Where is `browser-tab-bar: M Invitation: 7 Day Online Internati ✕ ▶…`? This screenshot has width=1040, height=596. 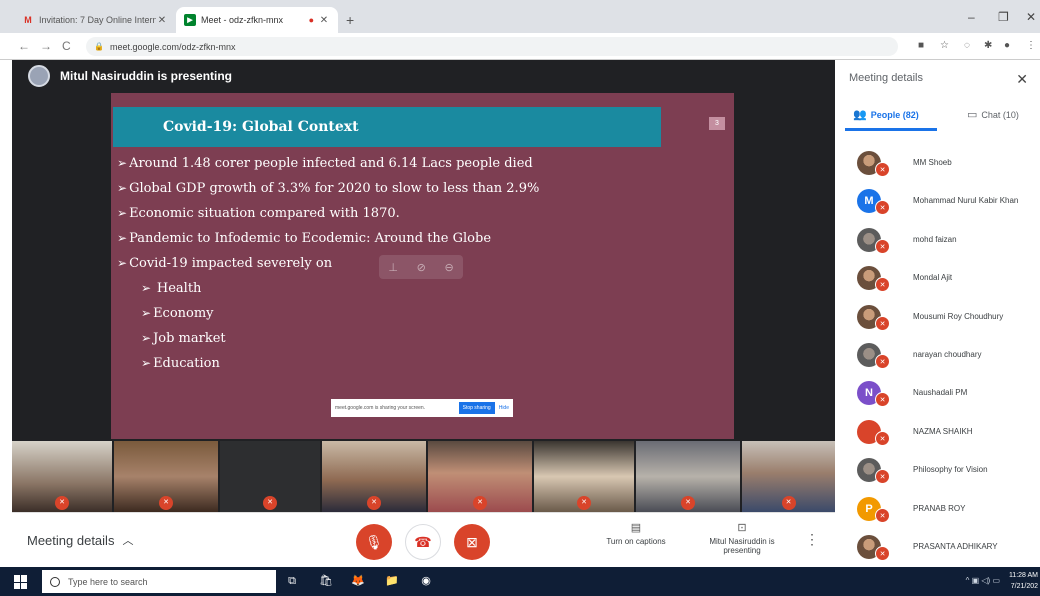
browser-tab-bar: M Invitation: 7 Day Online Internati ✕ ▶… is located at coordinates (520, 16).